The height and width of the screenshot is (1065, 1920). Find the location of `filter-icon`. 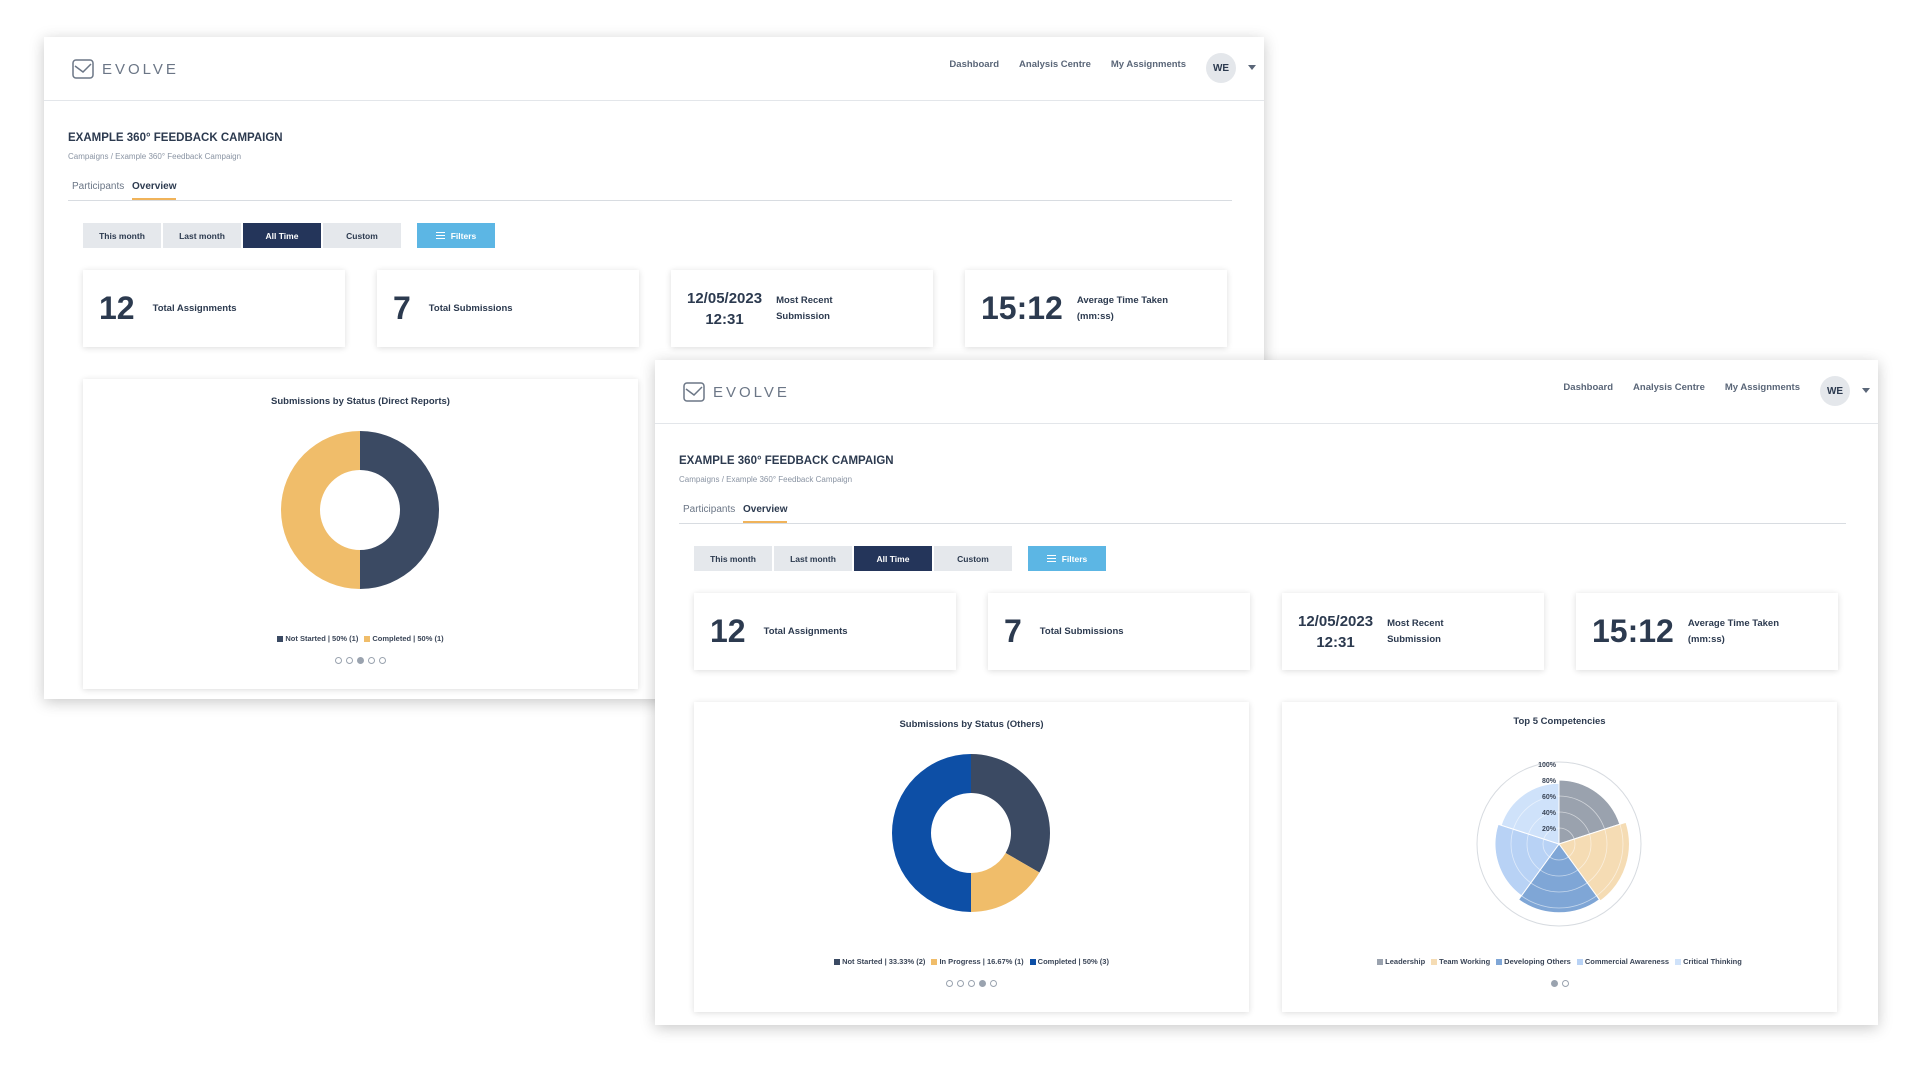

filter-icon is located at coordinates (440, 235).